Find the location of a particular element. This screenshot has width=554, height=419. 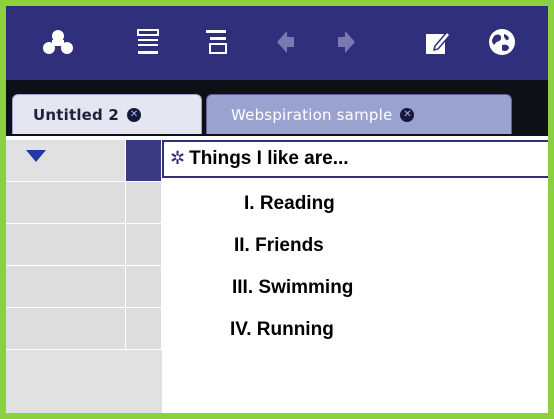

tab-strip: Untitled 2 ✕ Webspiration sample ✕ is located at coordinates (277, 108).